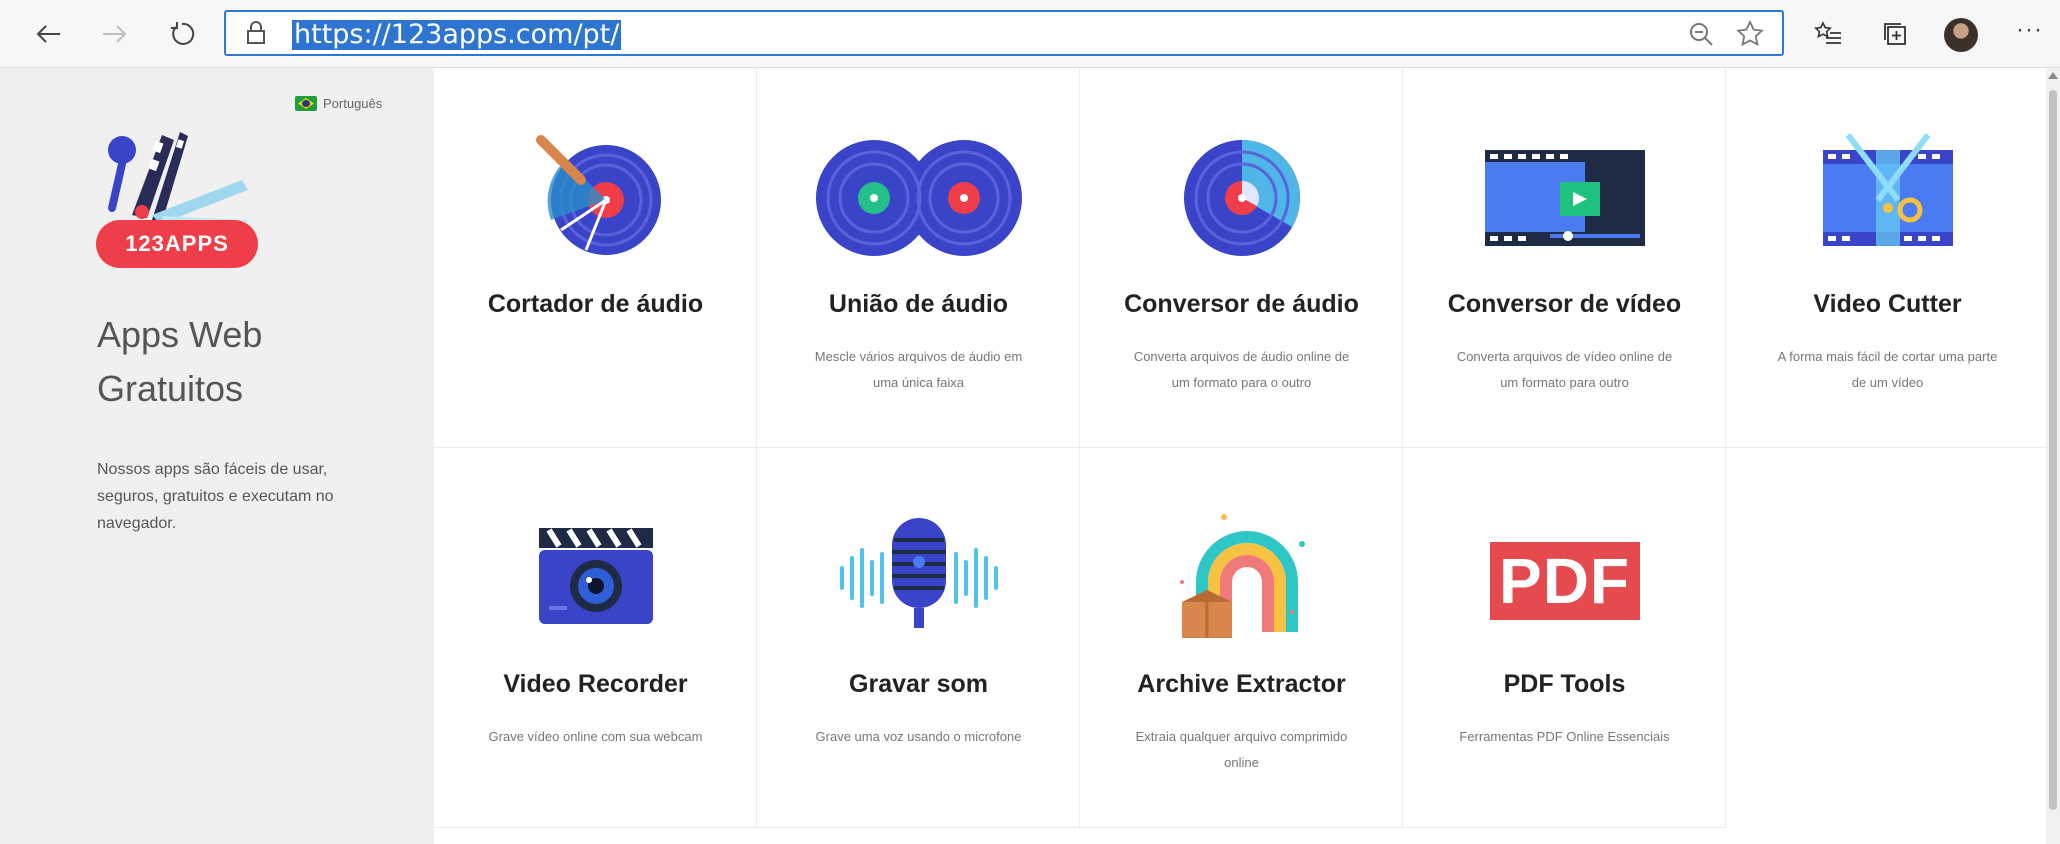 This screenshot has width=2060, height=844. I want to click on app-title: Archive Extractor, so click(1241, 684).